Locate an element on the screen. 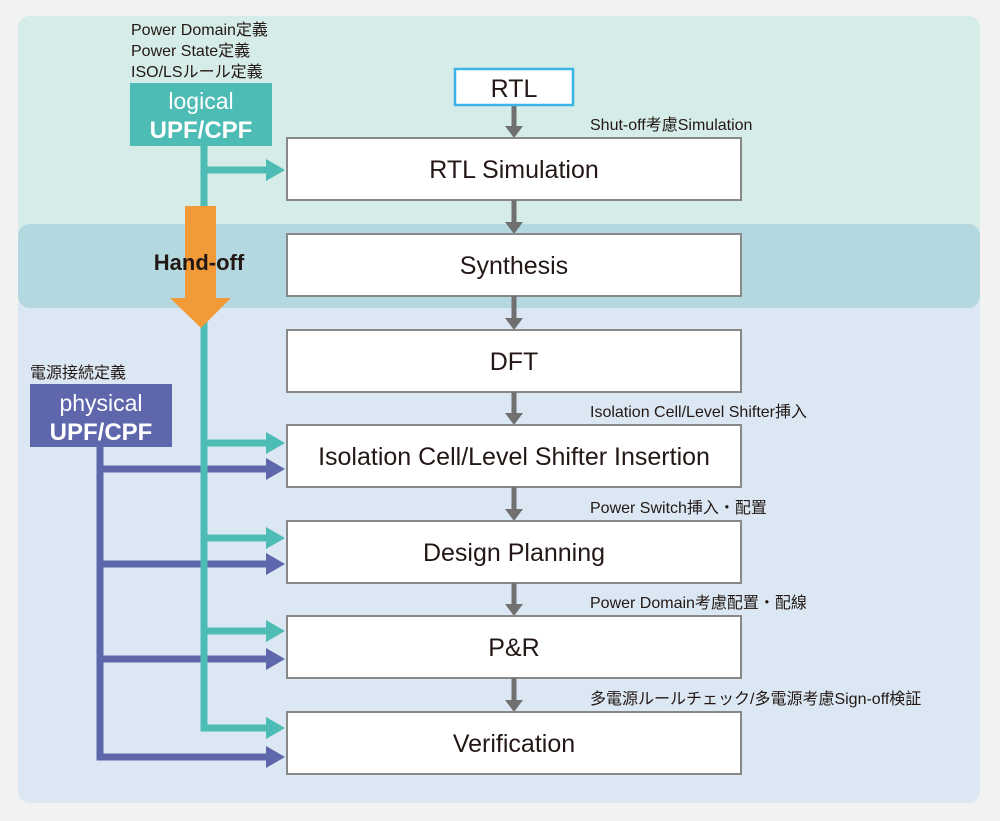  logical-upf-line2: UPF/CPF is located at coordinates (201, 130).